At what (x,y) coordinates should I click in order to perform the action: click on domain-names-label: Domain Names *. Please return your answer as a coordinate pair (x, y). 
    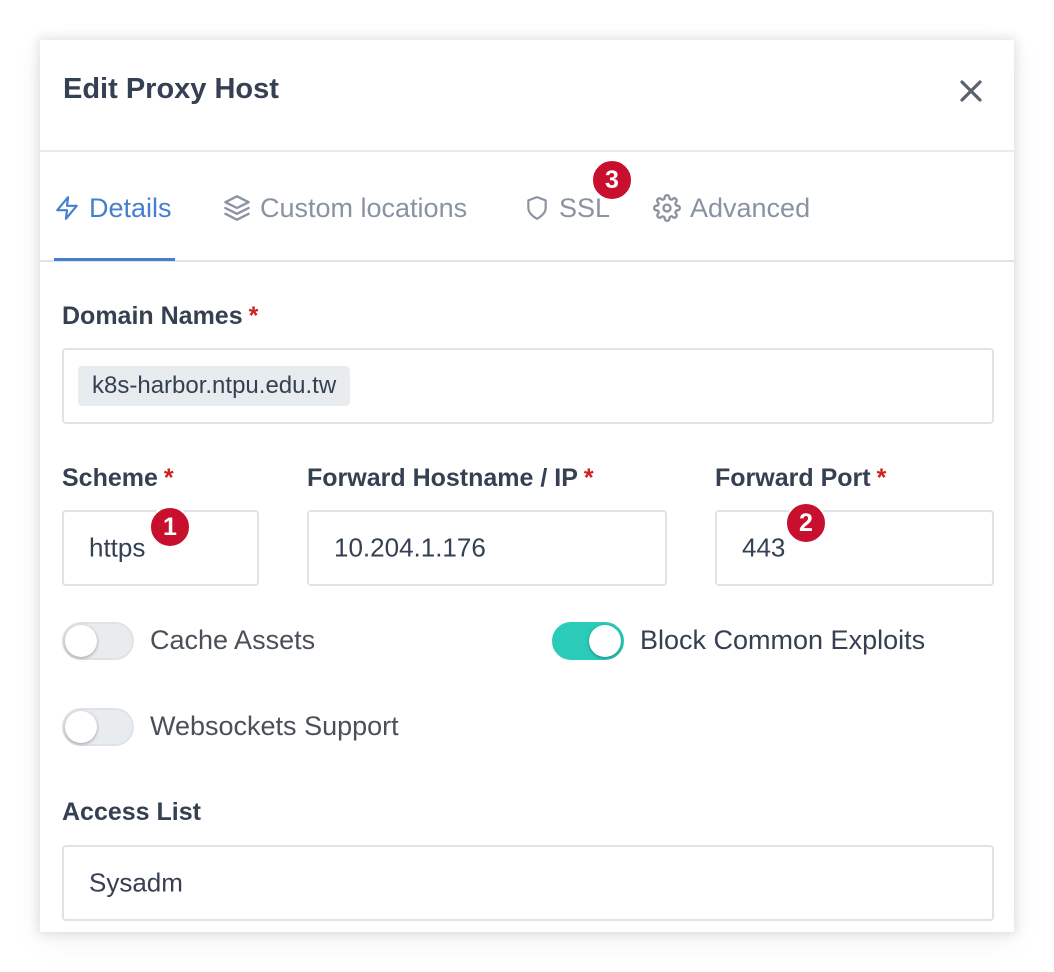
    Looking at the image, I should click on (160, 316).